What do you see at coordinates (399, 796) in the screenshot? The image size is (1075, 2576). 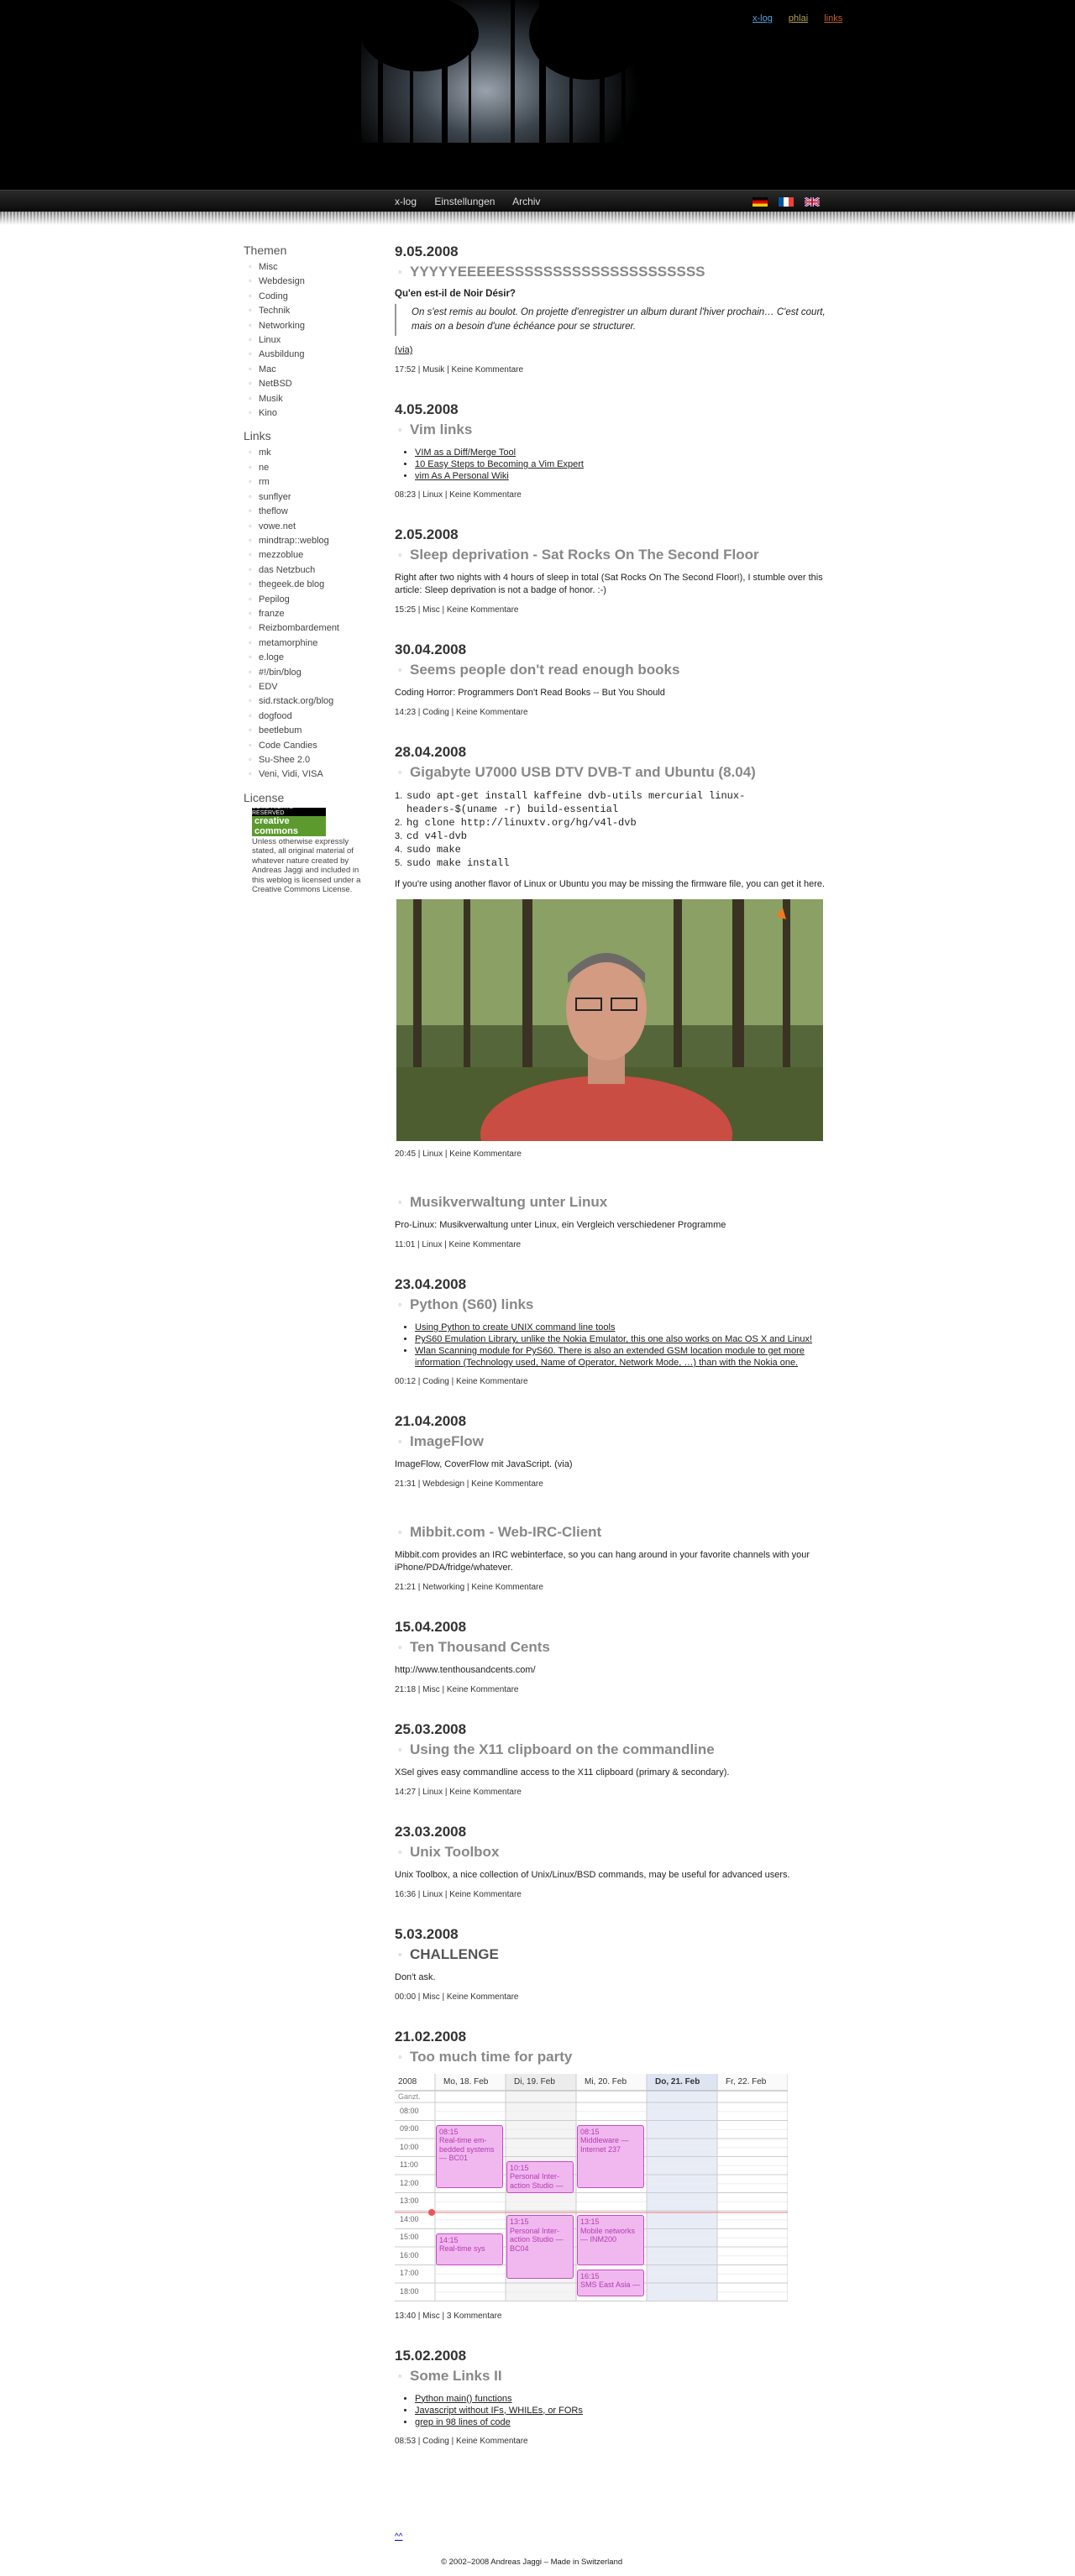 I see `code-line-number: 1.` at bounding box center [399, 796].